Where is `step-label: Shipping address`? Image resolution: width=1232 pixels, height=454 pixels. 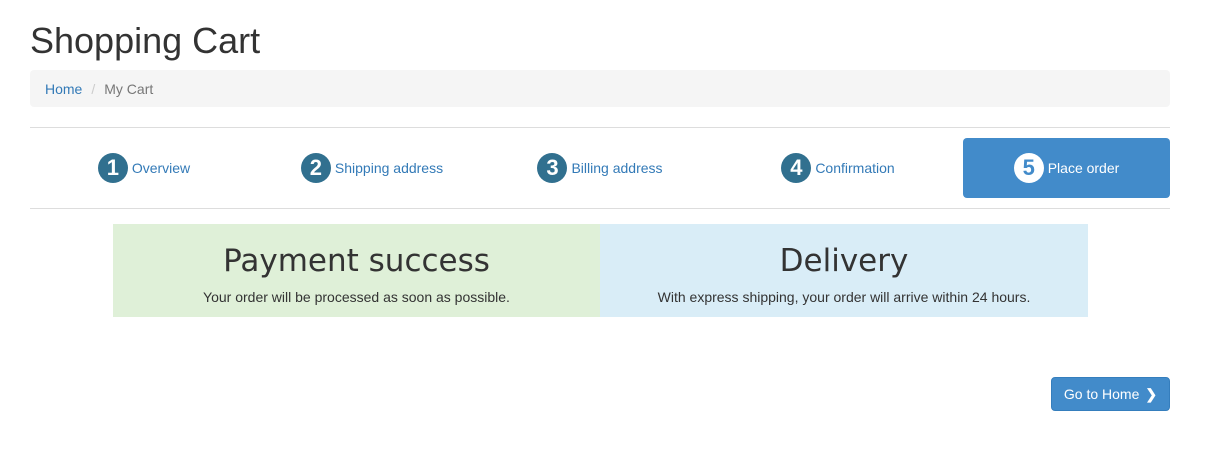
step-label: Shipping address is located at coordinates (389, 168).